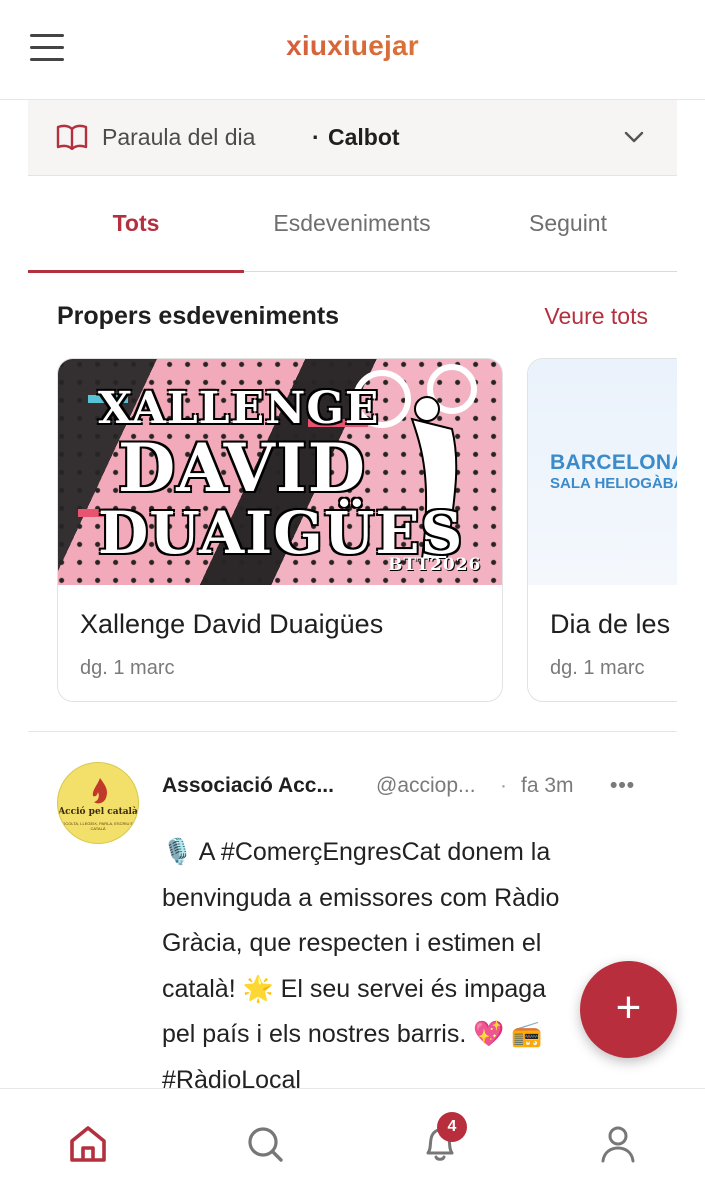 This screenshot has width=705, height=1199. What do you see at coordinates (198, 316) in the screenshot?
I see `section-title: Propers esdeveniments` at bounding box center [198, 316].